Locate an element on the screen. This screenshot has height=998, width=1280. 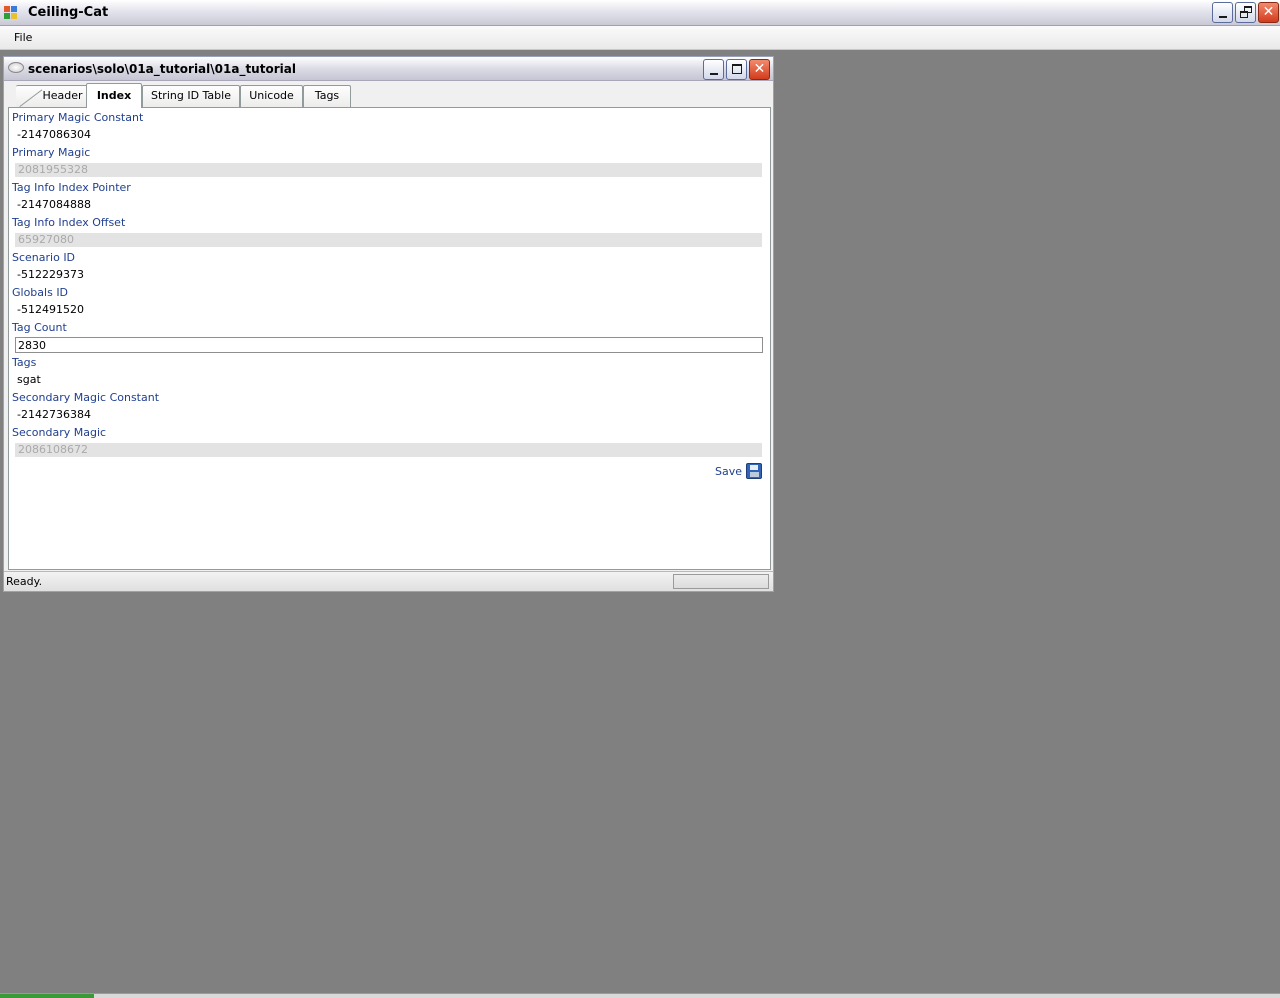
status-bar: Ready. is located at coordinates (388, 581).